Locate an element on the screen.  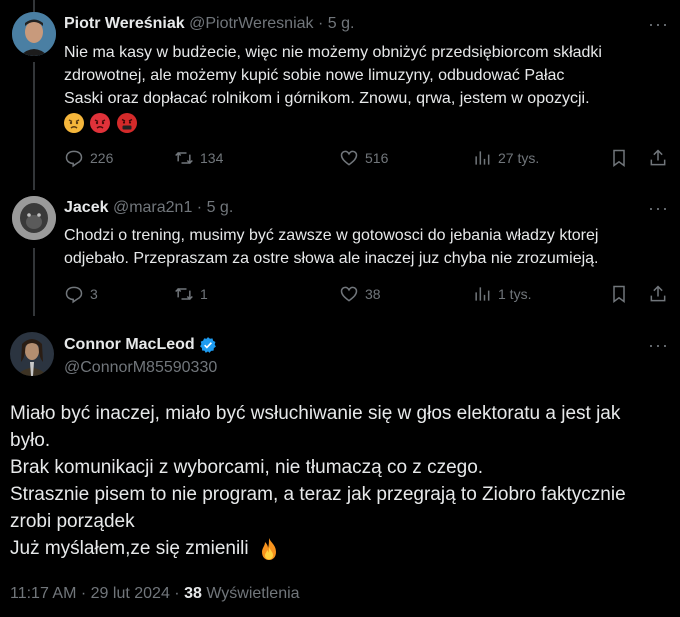
retweet-count: 1 is located at coordinates (204, 294).